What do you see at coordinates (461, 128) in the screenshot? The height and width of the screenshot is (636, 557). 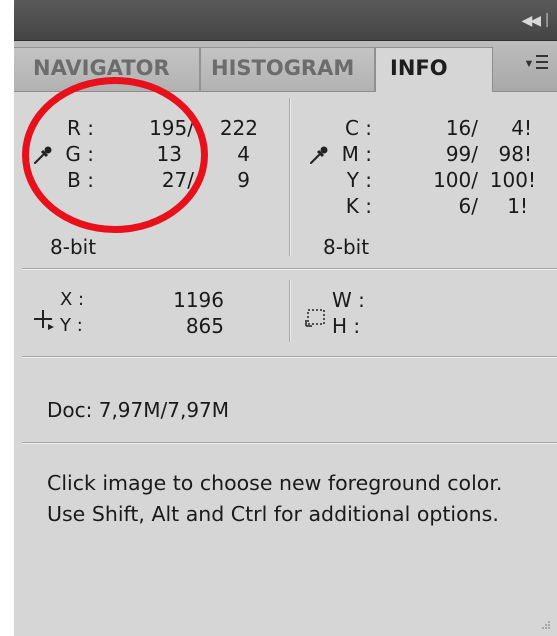 I see `c-value: 16/` at bounding box center [461, 128].